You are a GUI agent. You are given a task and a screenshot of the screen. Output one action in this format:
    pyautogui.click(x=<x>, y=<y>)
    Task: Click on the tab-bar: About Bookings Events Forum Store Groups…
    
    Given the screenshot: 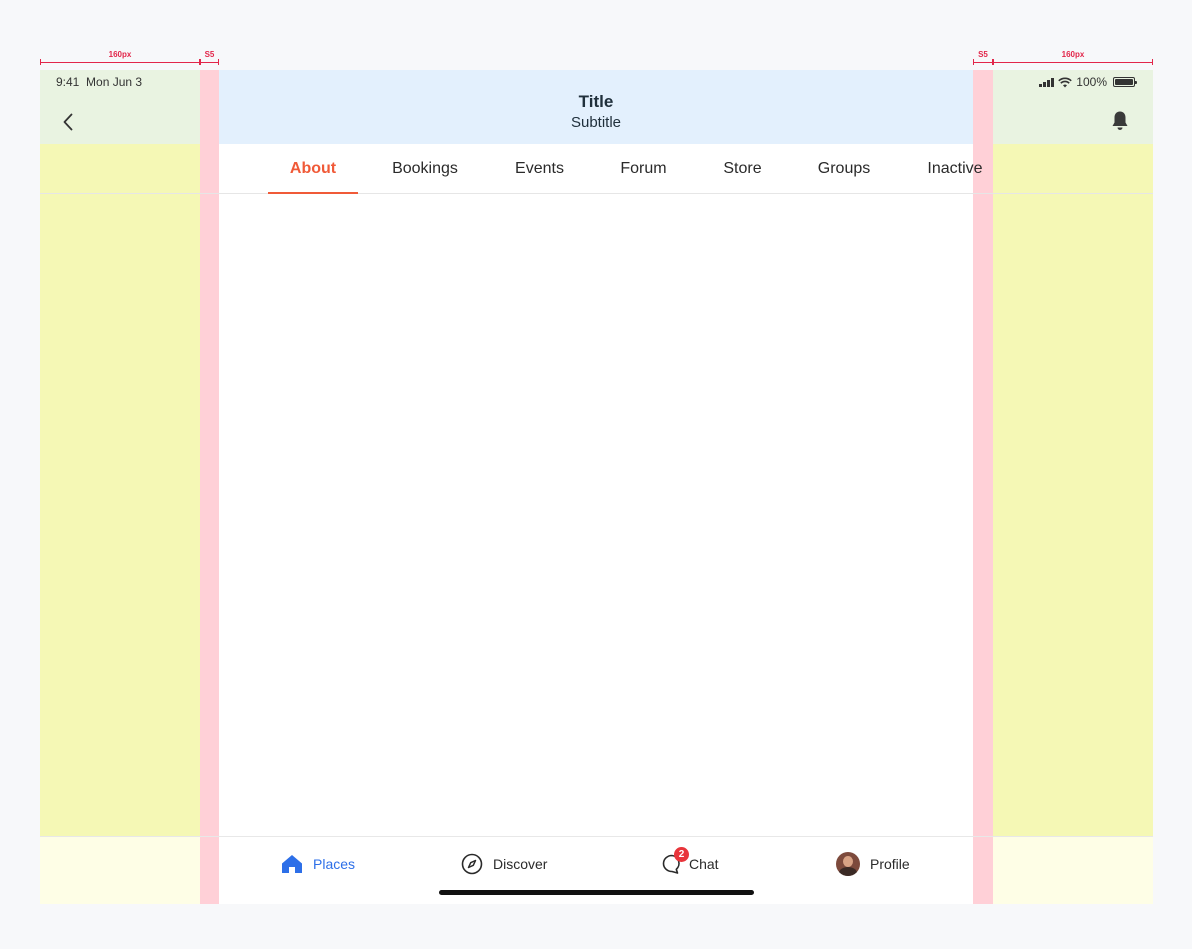 What is the action you would take?
    pyautogui.click(x=637, y=169)
    